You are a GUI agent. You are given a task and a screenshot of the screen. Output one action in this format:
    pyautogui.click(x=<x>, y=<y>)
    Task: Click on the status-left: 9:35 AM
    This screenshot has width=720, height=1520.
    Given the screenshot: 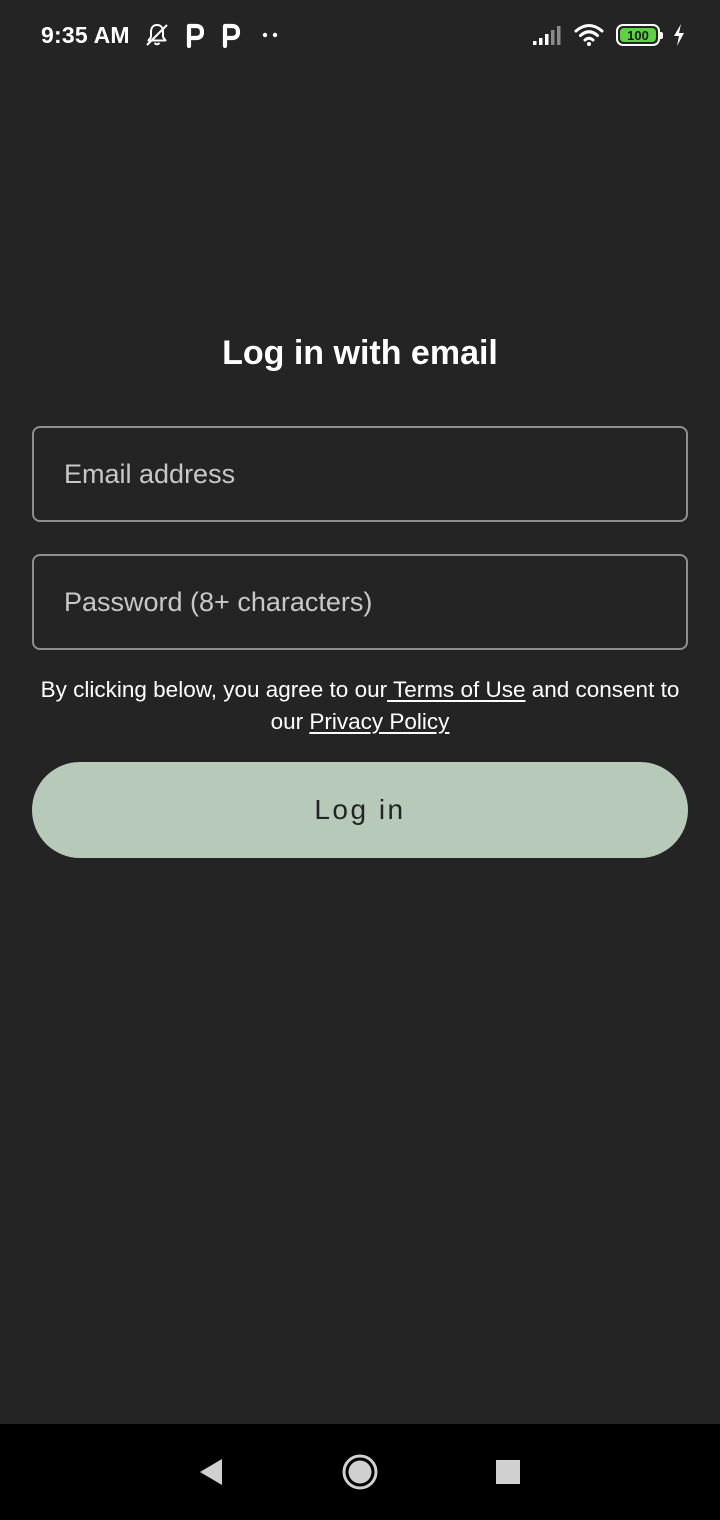 What is the action you would take?
    pyautogui.click(x=162, y=35)
    